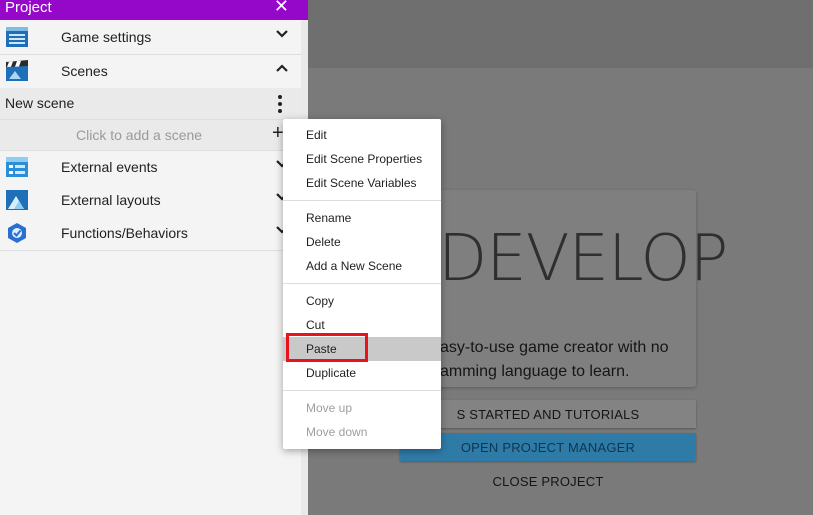 This screenshot has width=813, height=515. Describe the element at coordinates (320, 301) in the screenshot. I see `menu-item-label: Copy` at that location.